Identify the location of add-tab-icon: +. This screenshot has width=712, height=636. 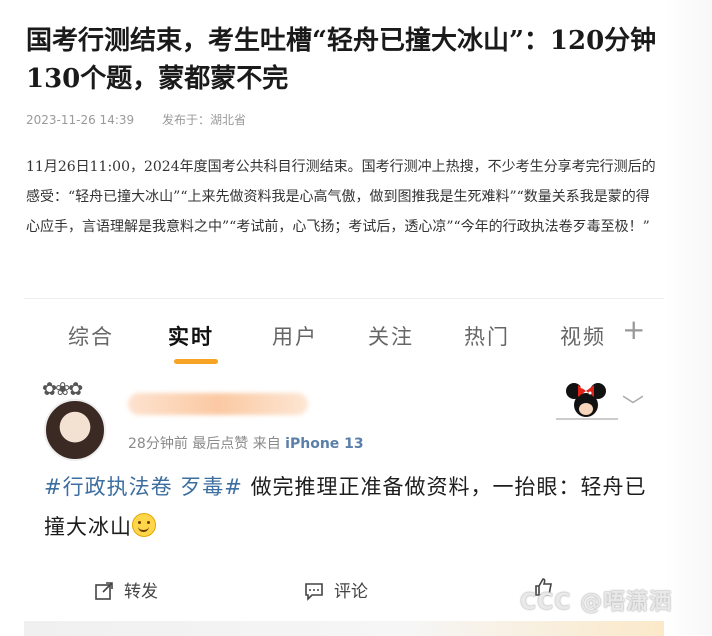
(633, 329).